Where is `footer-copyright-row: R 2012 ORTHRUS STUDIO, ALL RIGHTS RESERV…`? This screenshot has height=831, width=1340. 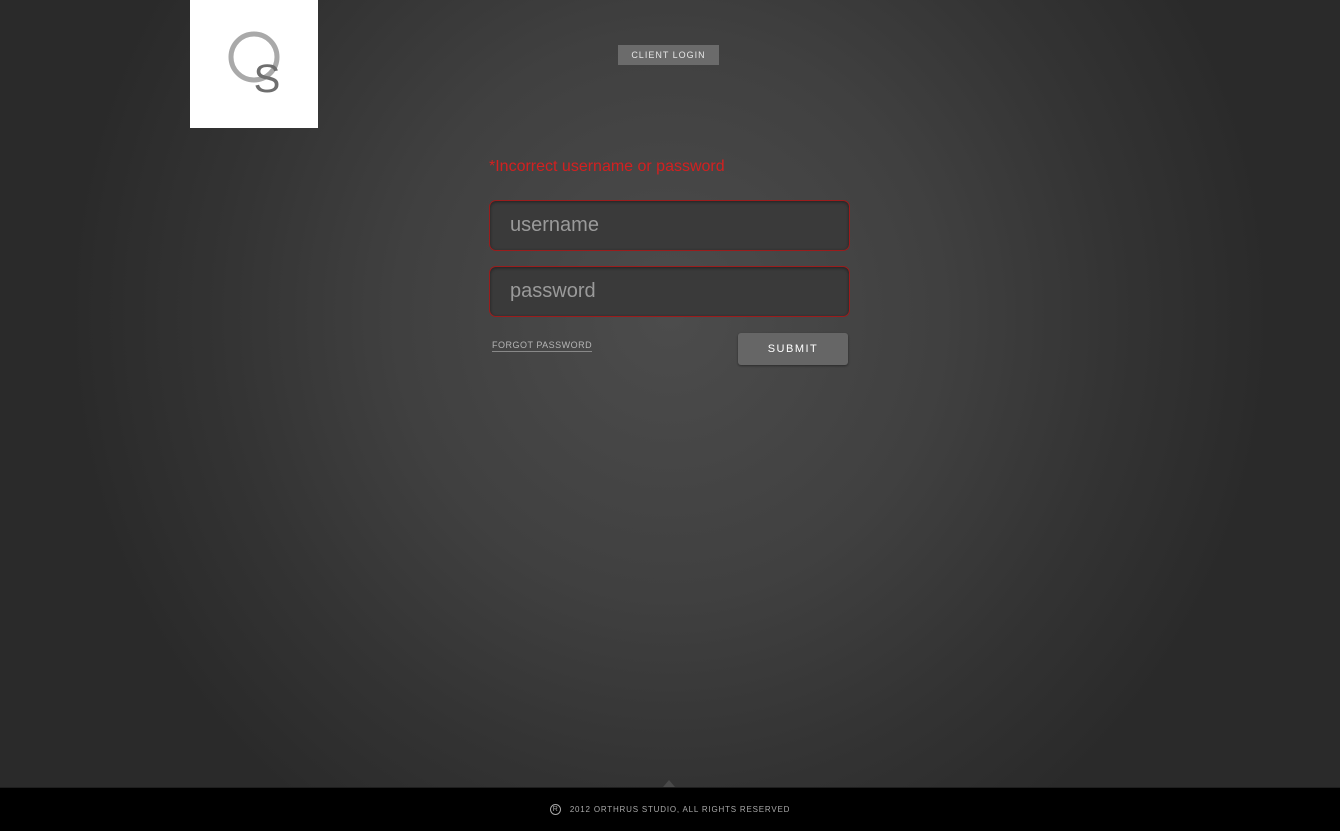
footer-copyright-row: R 2012 ORTHRUS STUDIO, ALL RIGHTS RESERV… is located at coordinates (670, 809).